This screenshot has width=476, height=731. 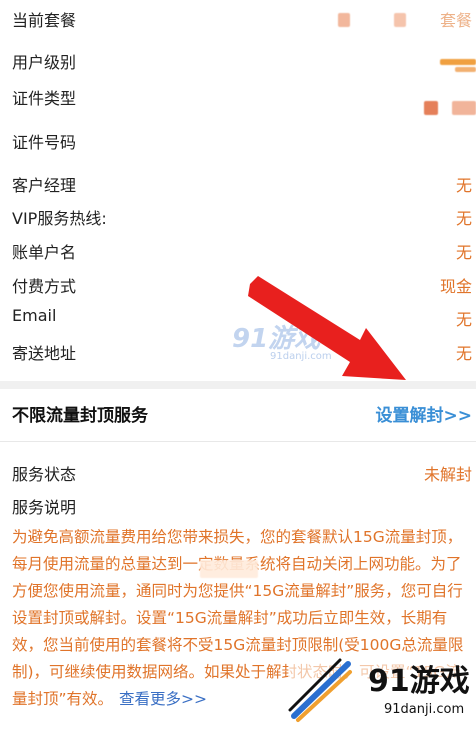 What do you see at coordinates (238, 217) in the screenshot?
I see `info-row-vip-hotline: VIP服务热线: 无` at bounding box center [238, 217].